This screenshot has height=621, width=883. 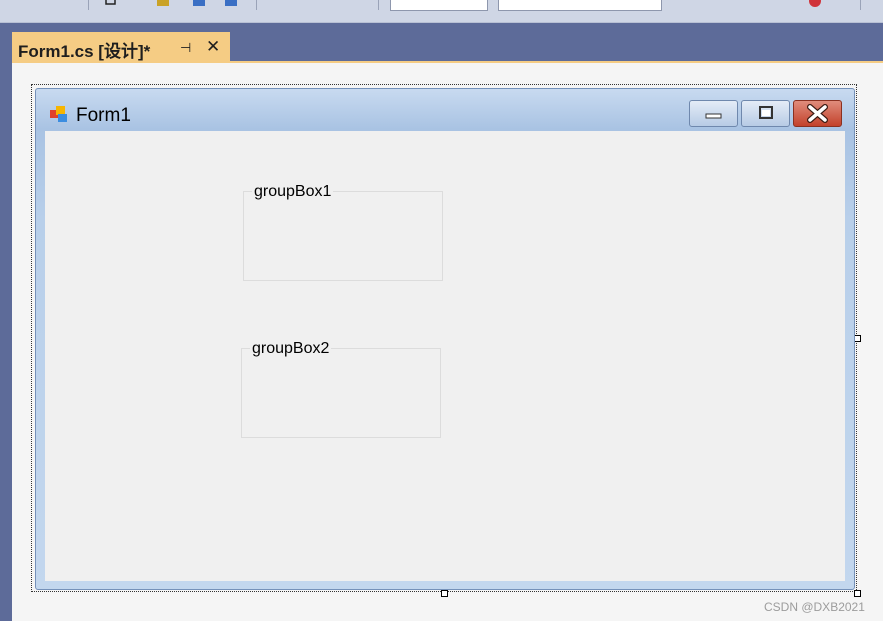 I want to click on minimize-button, so click(x=713, y=113).